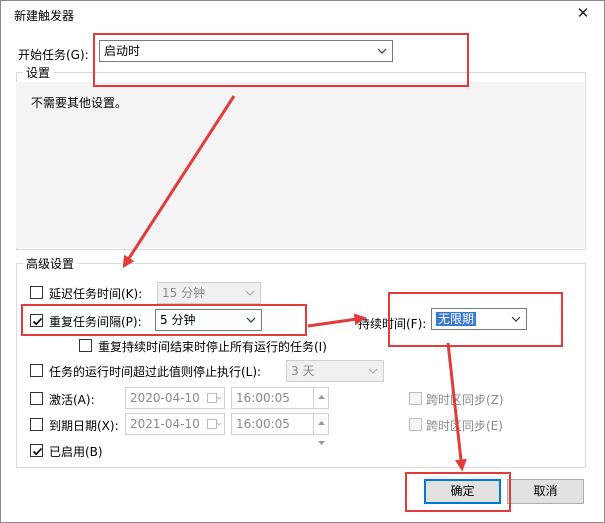  I want to click on activate-checkbox, so click(36, 398).